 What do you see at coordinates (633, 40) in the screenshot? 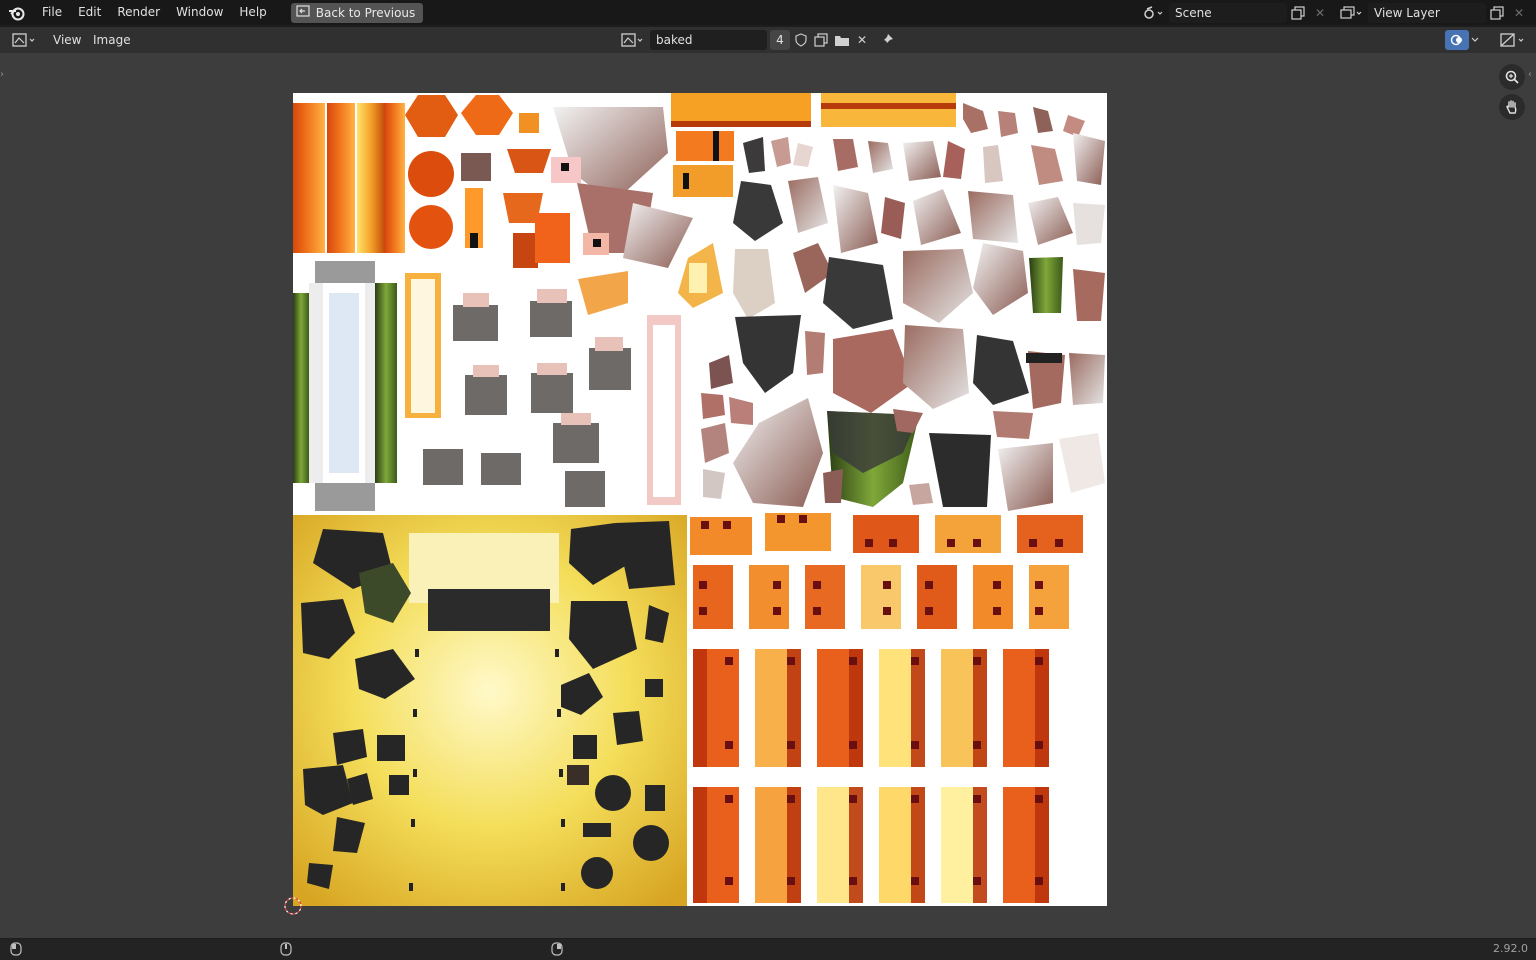
I see `image-browse-icon` at bounding box center [633, 40].